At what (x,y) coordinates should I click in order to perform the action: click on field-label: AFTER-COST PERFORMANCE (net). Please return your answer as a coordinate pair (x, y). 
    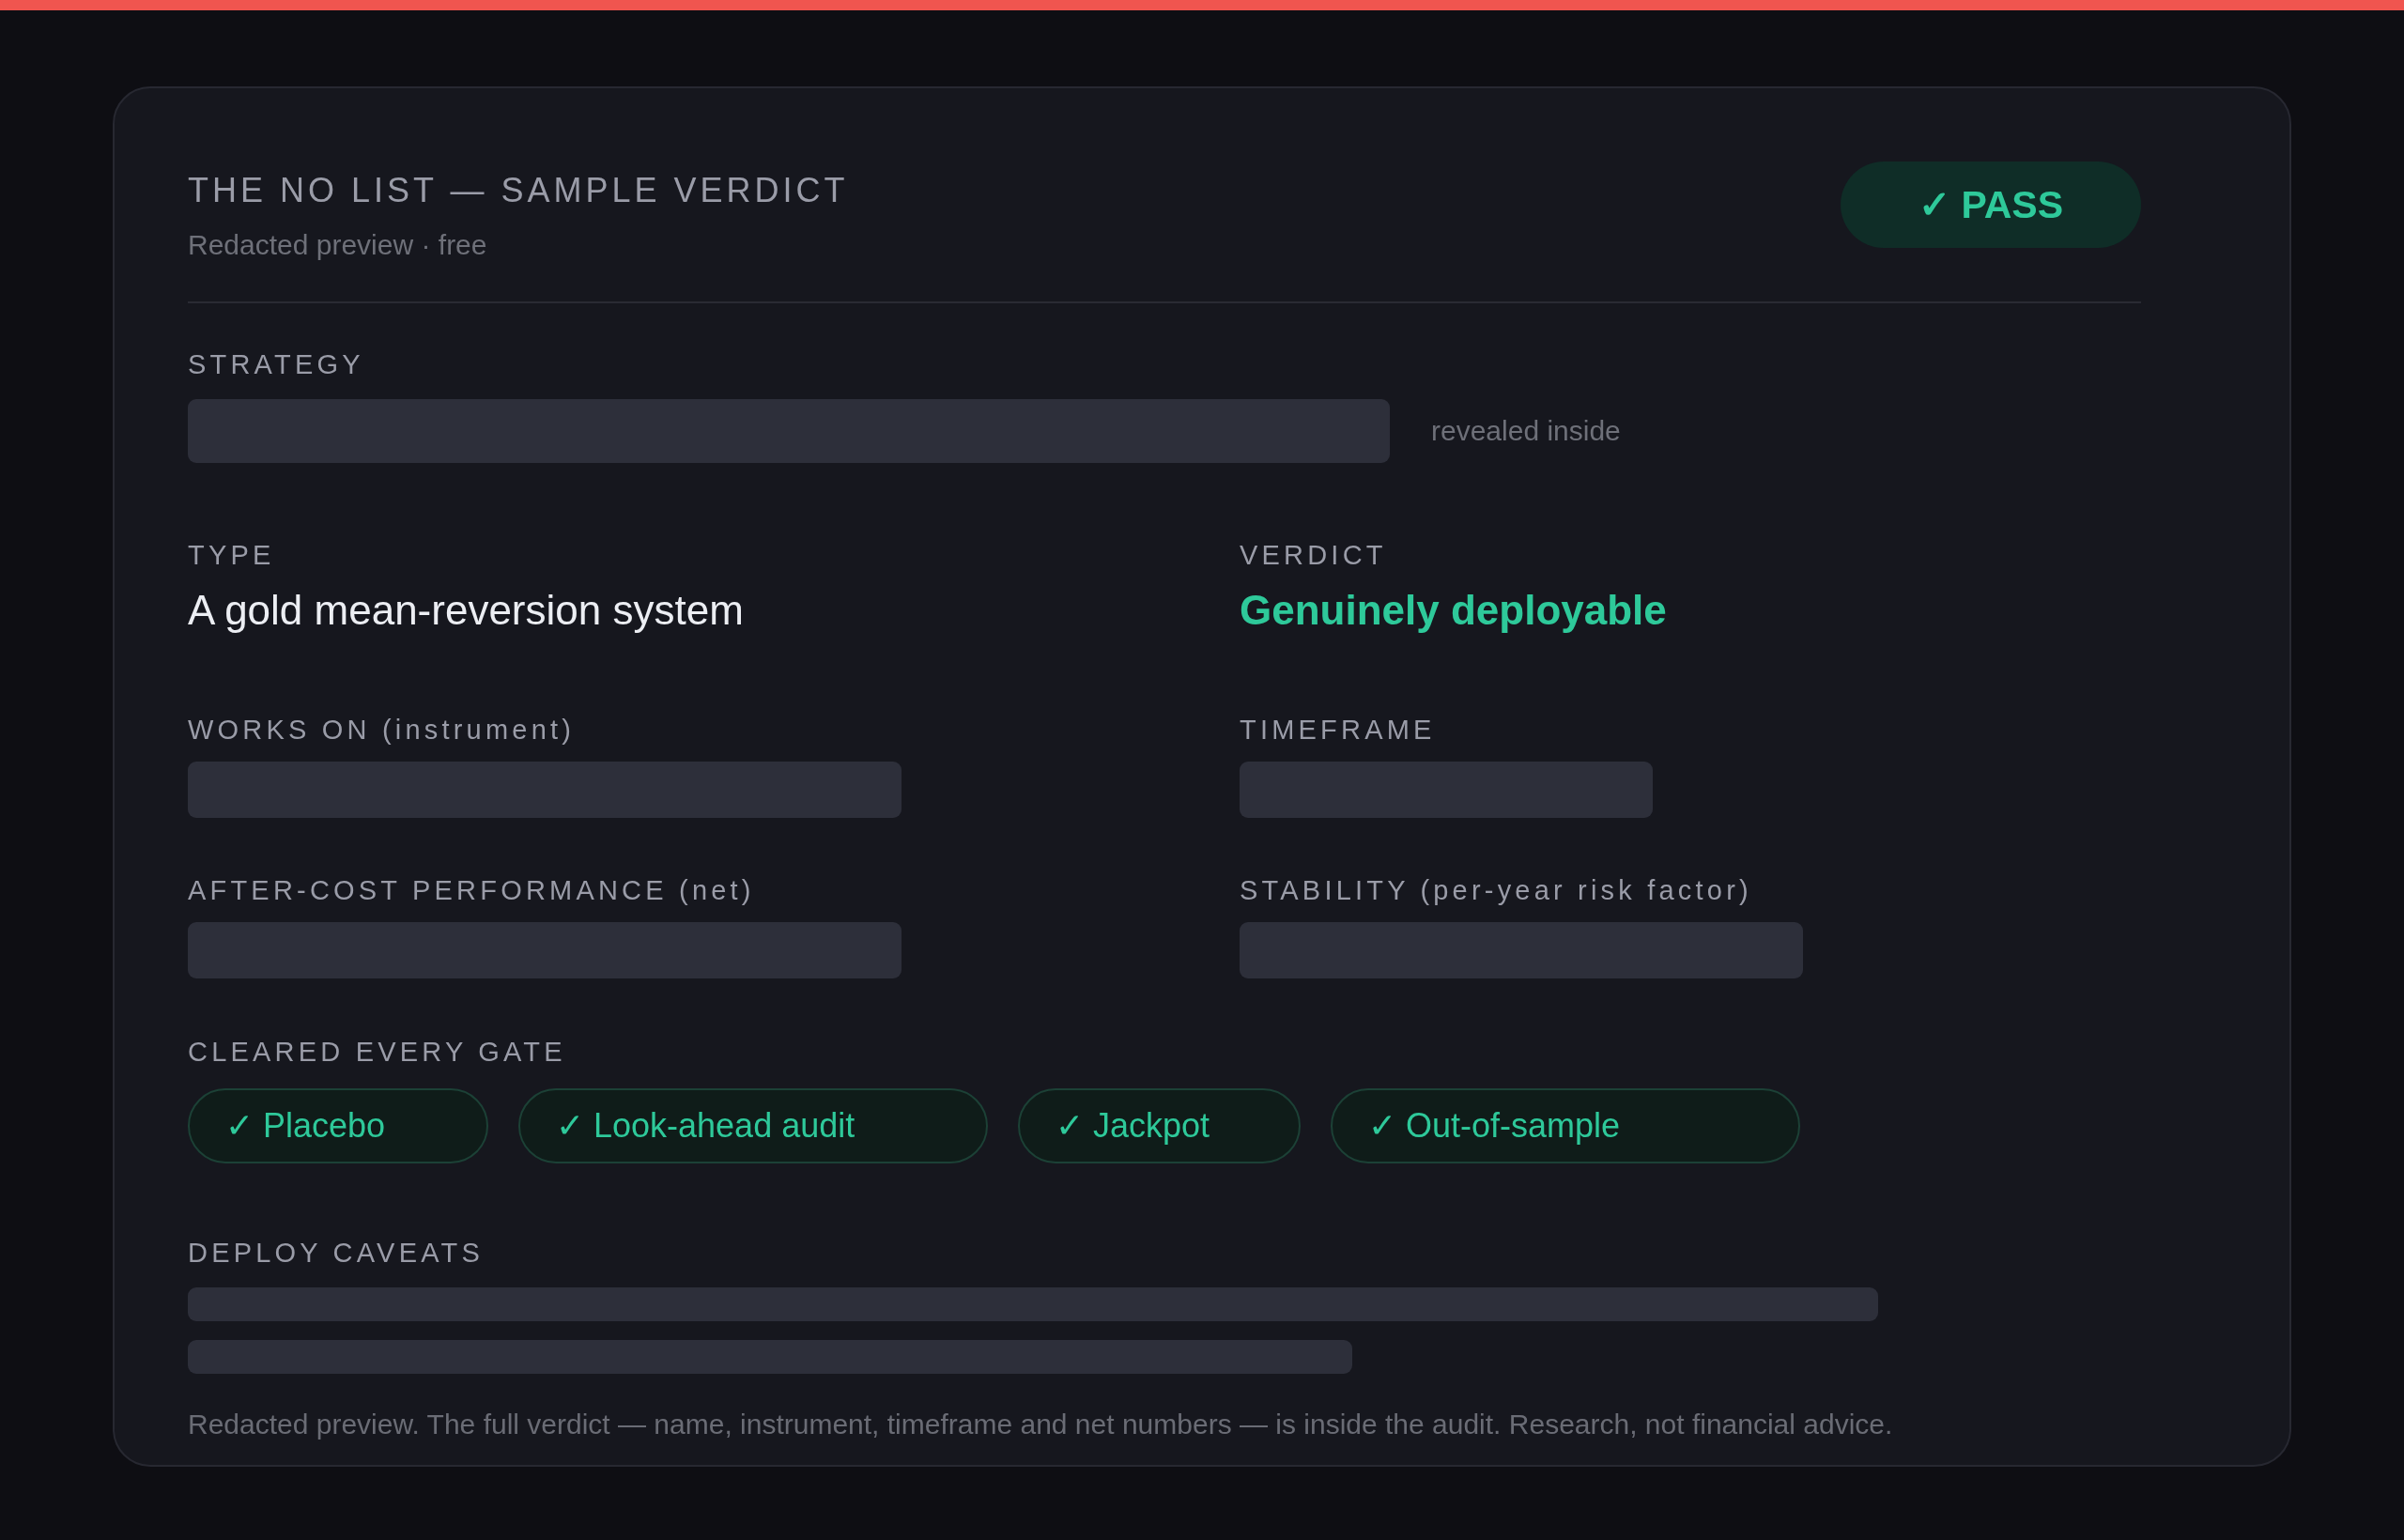
    Looking at the image, I should click on (472, 890).